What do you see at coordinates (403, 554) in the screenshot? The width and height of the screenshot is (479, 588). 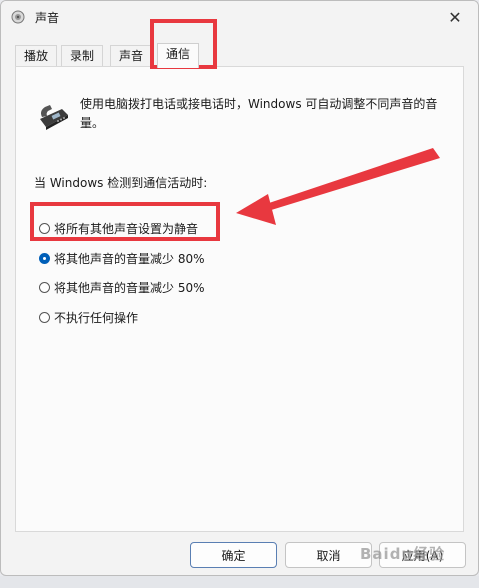 I see `watermark-logo: Baidu经验` at bounding box center [403, 554].